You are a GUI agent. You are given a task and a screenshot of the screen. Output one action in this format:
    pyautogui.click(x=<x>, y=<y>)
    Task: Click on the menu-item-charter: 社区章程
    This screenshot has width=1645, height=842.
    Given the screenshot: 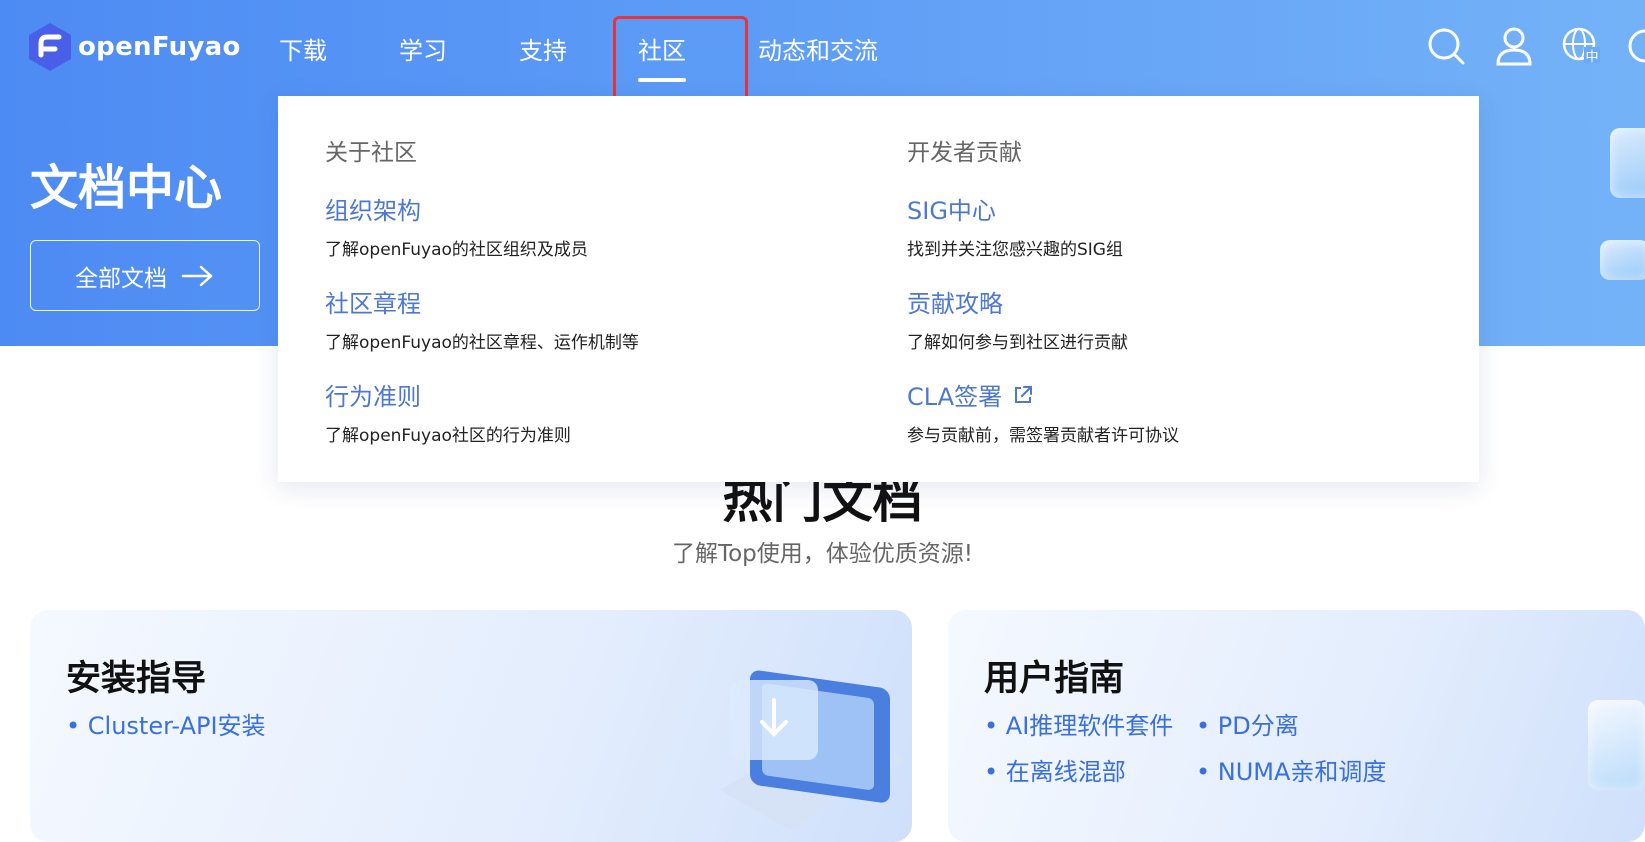 What is the action you would take?
    pyautogui.click(x=373, y=301)
    